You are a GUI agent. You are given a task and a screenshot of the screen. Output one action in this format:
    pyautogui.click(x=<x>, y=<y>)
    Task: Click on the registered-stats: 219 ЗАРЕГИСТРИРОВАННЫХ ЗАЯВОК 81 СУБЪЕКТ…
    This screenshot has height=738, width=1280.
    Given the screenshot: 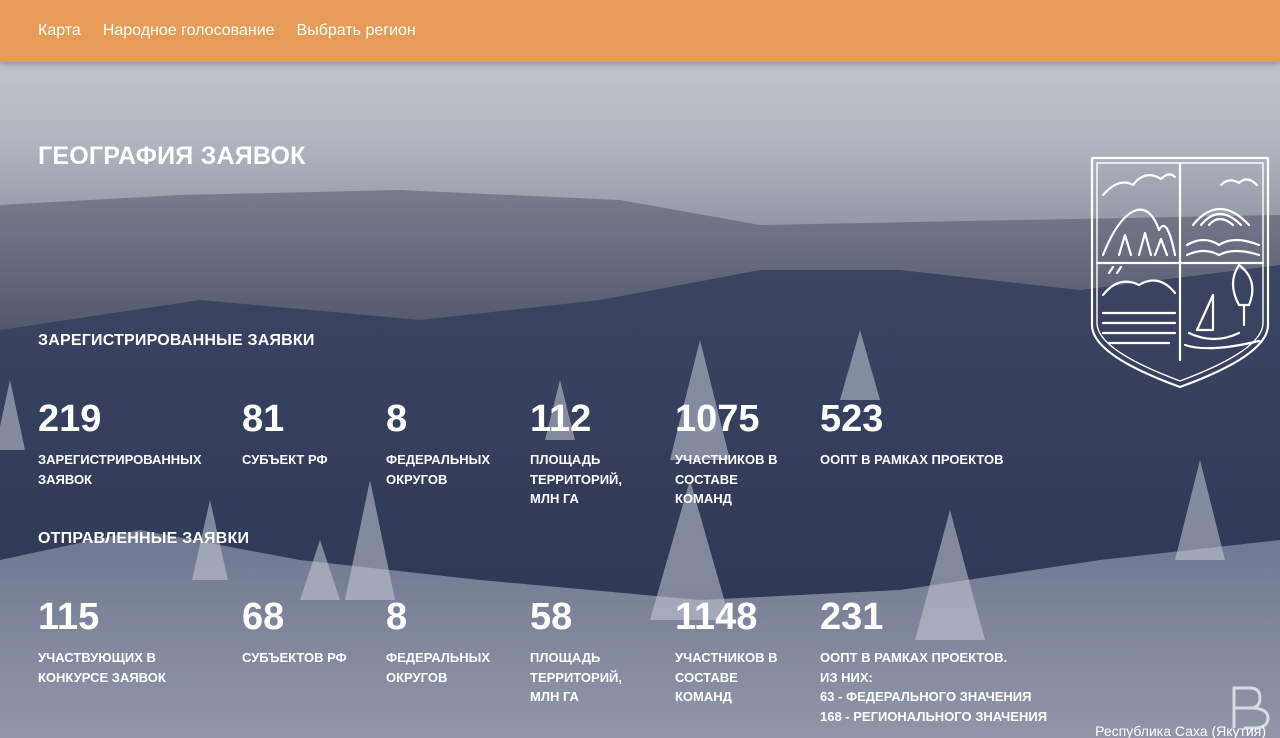 What is the action you would take?
    pyautogui.click(x=588, y=458)
    